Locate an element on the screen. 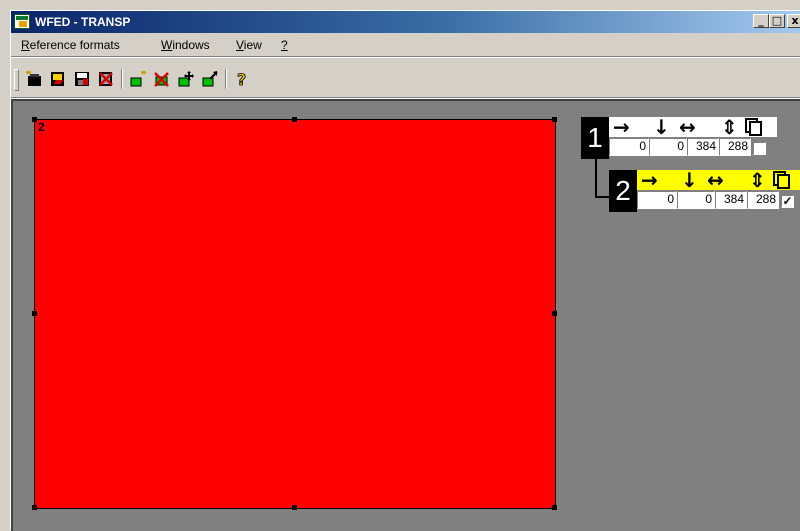 The width and height of the screenshot is (800, 531). layer-panel-2: 2 → ↓ ↔ ⇕ 0 0 384 288 ✓ is located at coordinates (704, 192).